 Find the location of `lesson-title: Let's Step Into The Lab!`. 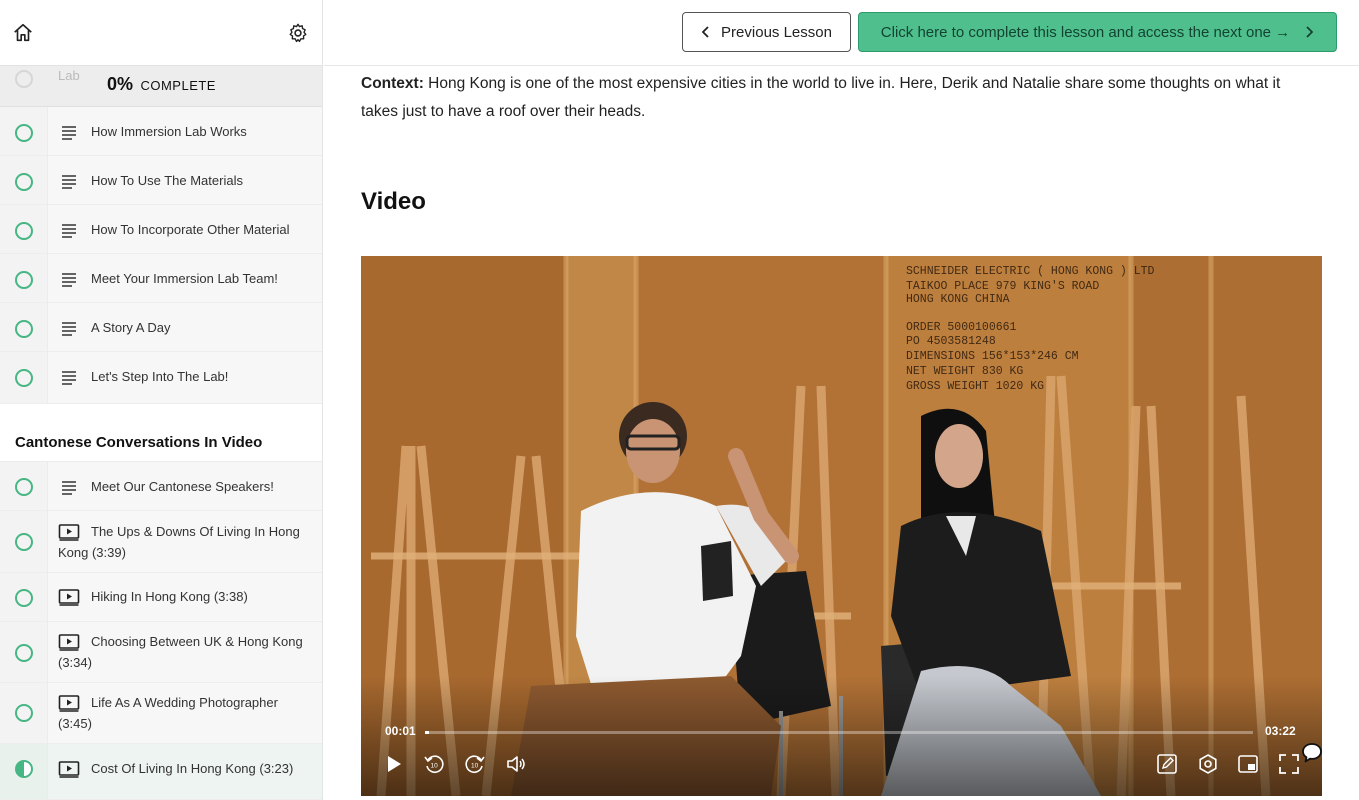

lesson-title: Let's Step Into The Lab! is located at coordinates (160, 376).